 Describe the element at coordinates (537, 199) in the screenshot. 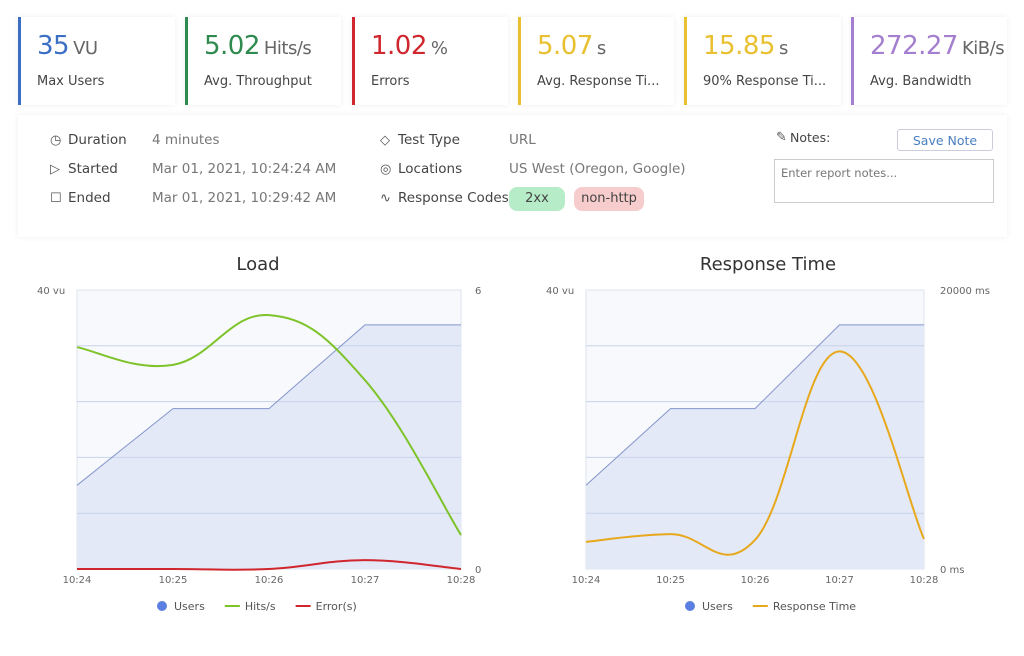

I see `code-badge-2xx: 2xx` at that location.